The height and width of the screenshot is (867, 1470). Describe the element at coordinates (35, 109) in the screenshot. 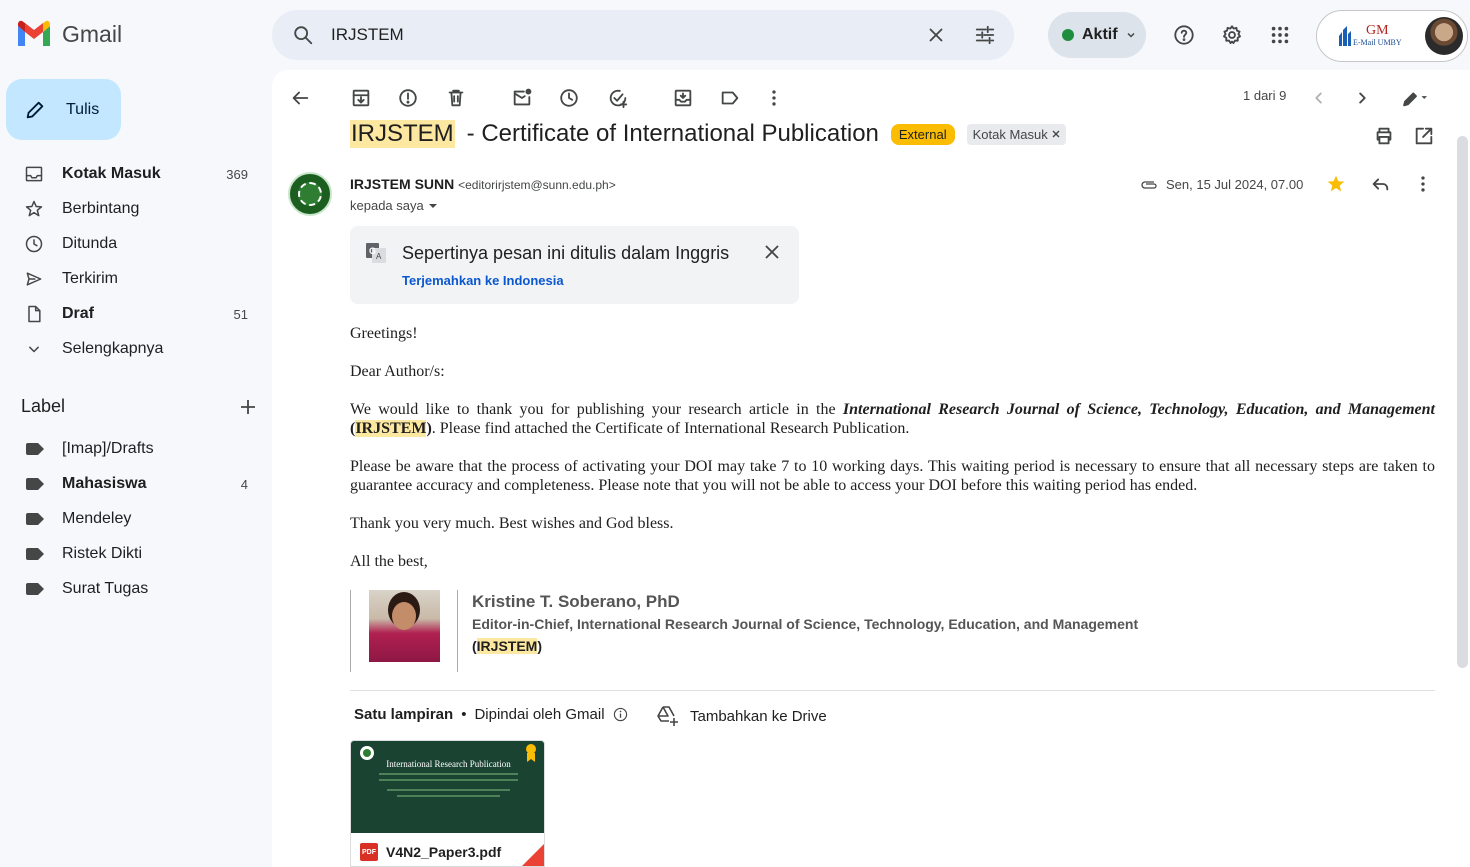

I see `pencil-icon` at that location.